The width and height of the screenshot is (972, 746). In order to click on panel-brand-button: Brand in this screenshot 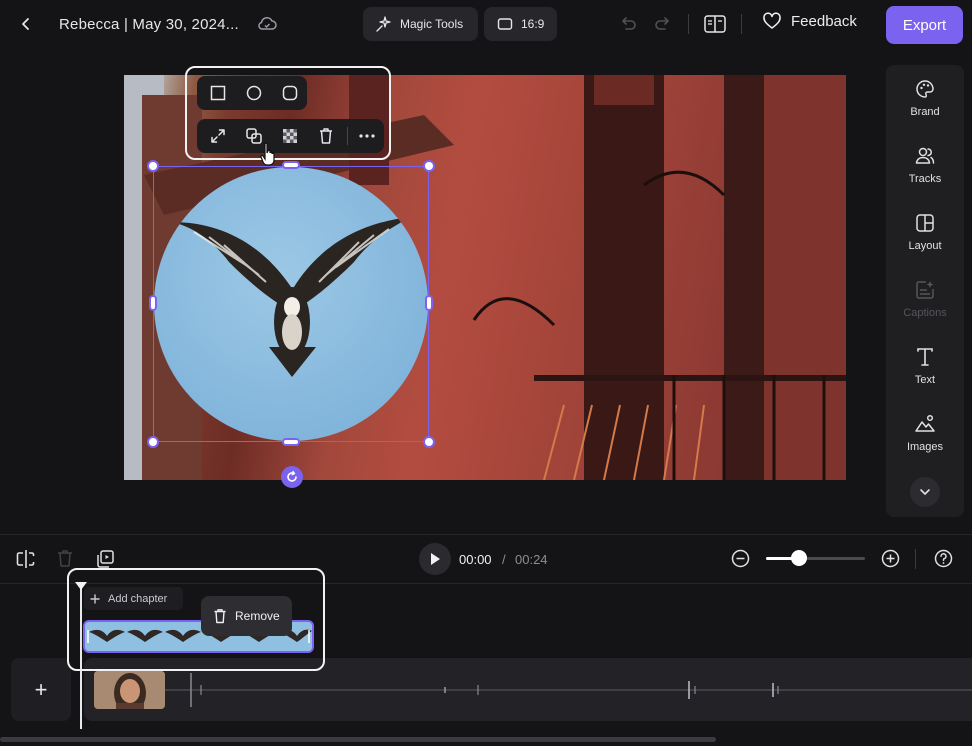, I will do `click(925, 98)`.